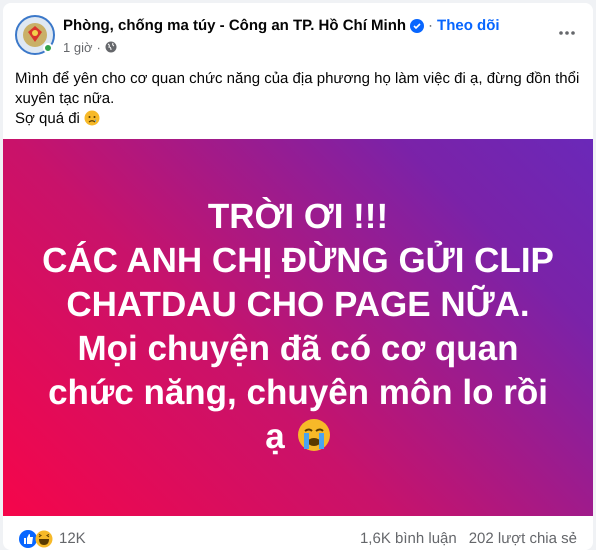 This screenshot has width=596, height=550. Describe the element at coordinates (110, 47) in the screenshot. I see `globe-icon` at that location.